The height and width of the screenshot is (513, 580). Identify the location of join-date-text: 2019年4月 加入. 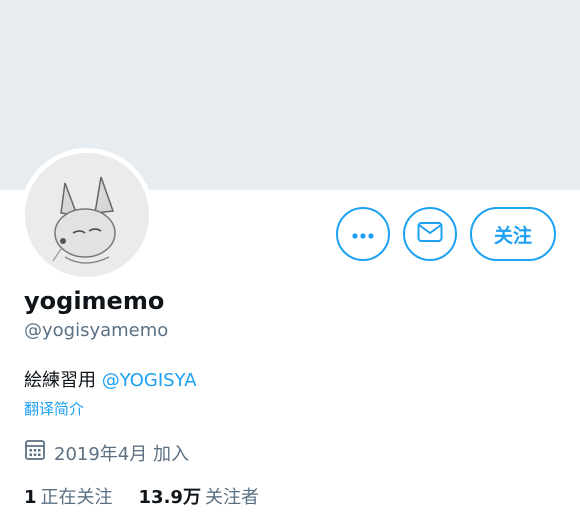
(121, 454).